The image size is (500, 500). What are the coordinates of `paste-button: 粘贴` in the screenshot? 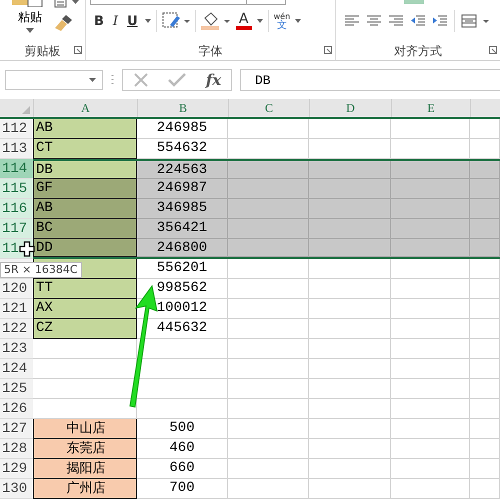 It's located at (30, 17).